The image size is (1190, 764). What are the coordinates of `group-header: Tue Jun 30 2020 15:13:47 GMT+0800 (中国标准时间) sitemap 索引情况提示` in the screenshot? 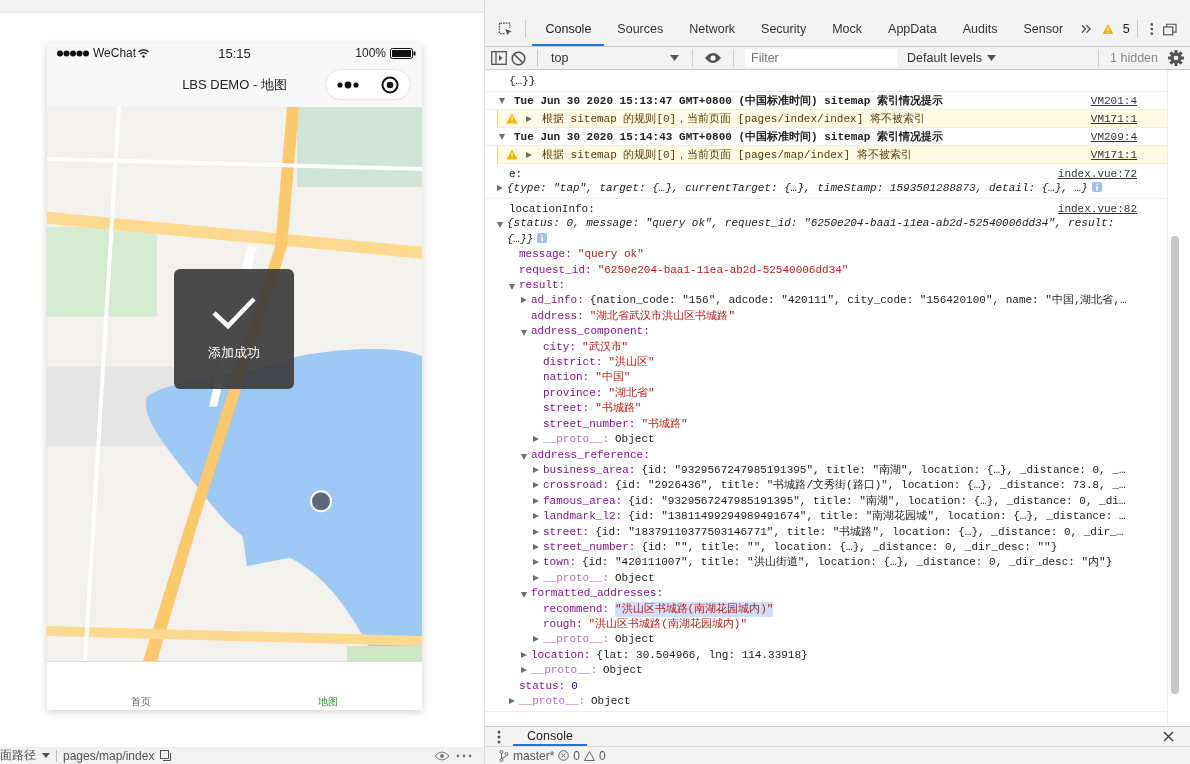 It's located at (729, 100).